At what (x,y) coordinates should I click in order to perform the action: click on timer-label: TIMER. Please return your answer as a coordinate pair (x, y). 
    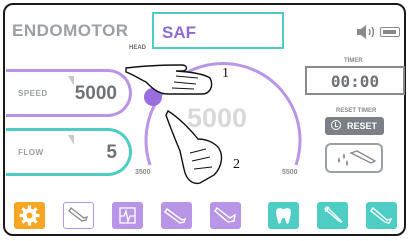
    Looking at the image, I should click on (353, 61).